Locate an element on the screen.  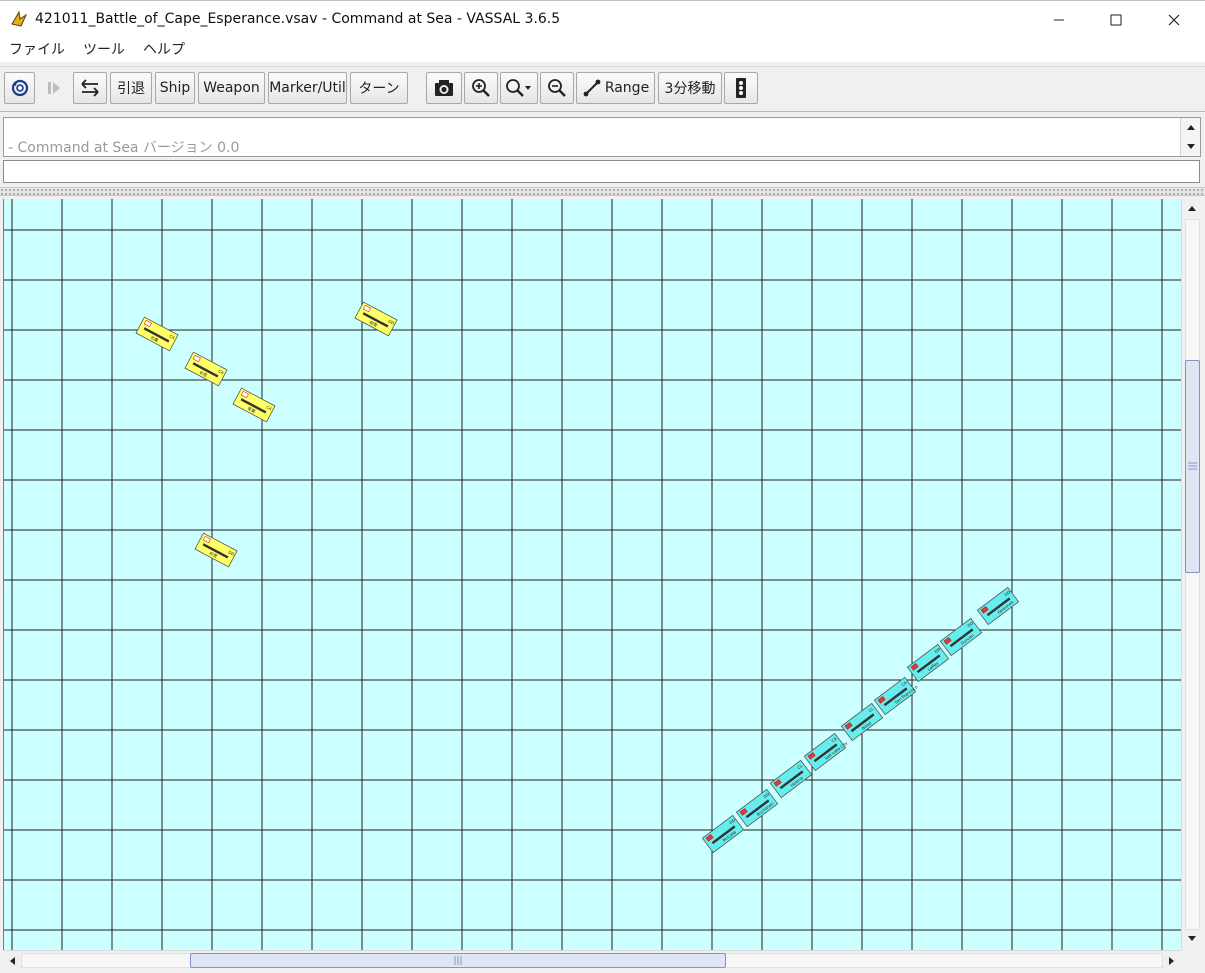
arrow-left-icon is located at coordinates (12, 961).